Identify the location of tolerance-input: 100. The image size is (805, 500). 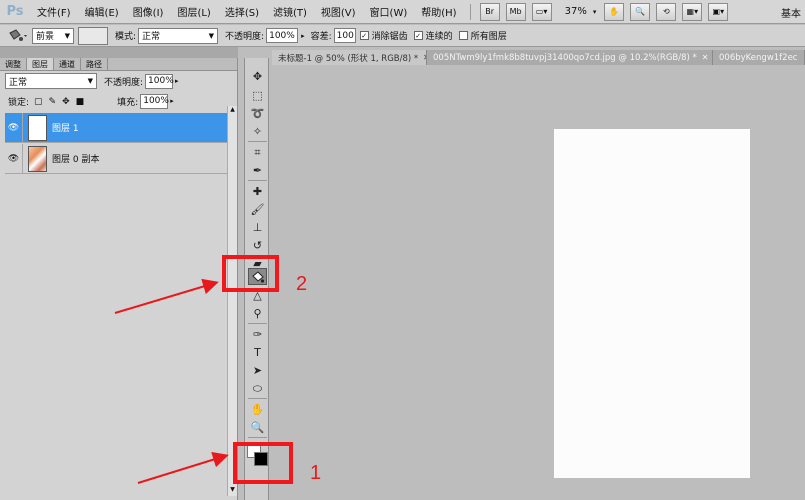
(344, 35).